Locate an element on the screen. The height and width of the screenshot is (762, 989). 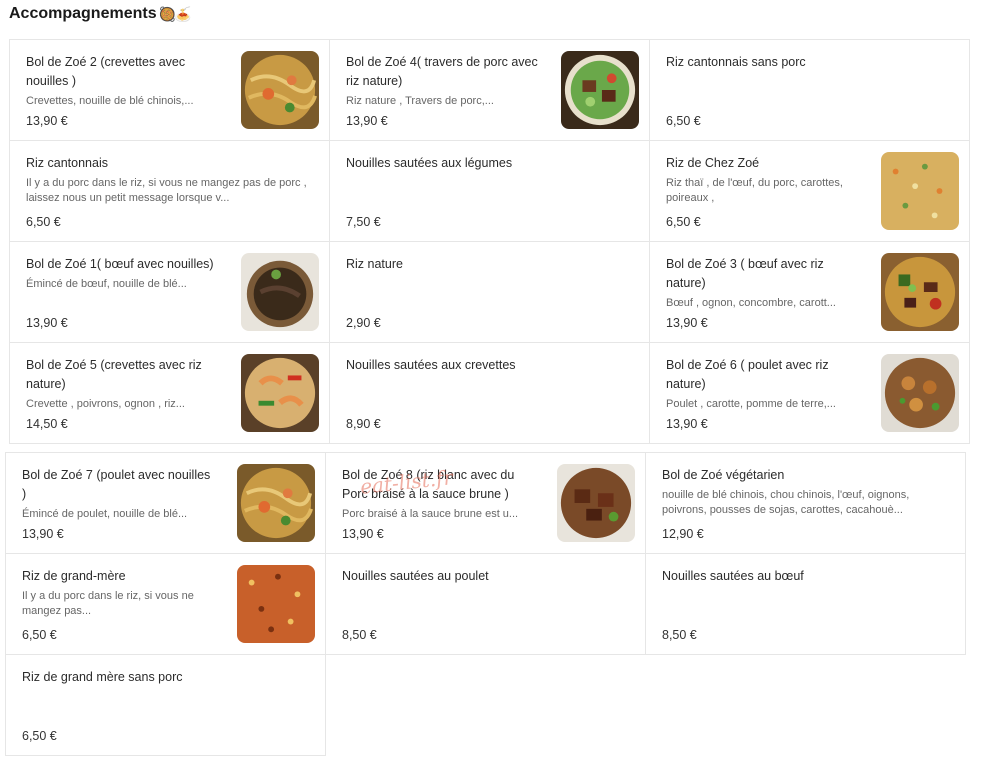
menu-item-riz-cantonnais-sans-porc: Riz cantonnais sans porc 6,50 € is located at coordinates (810, 90).